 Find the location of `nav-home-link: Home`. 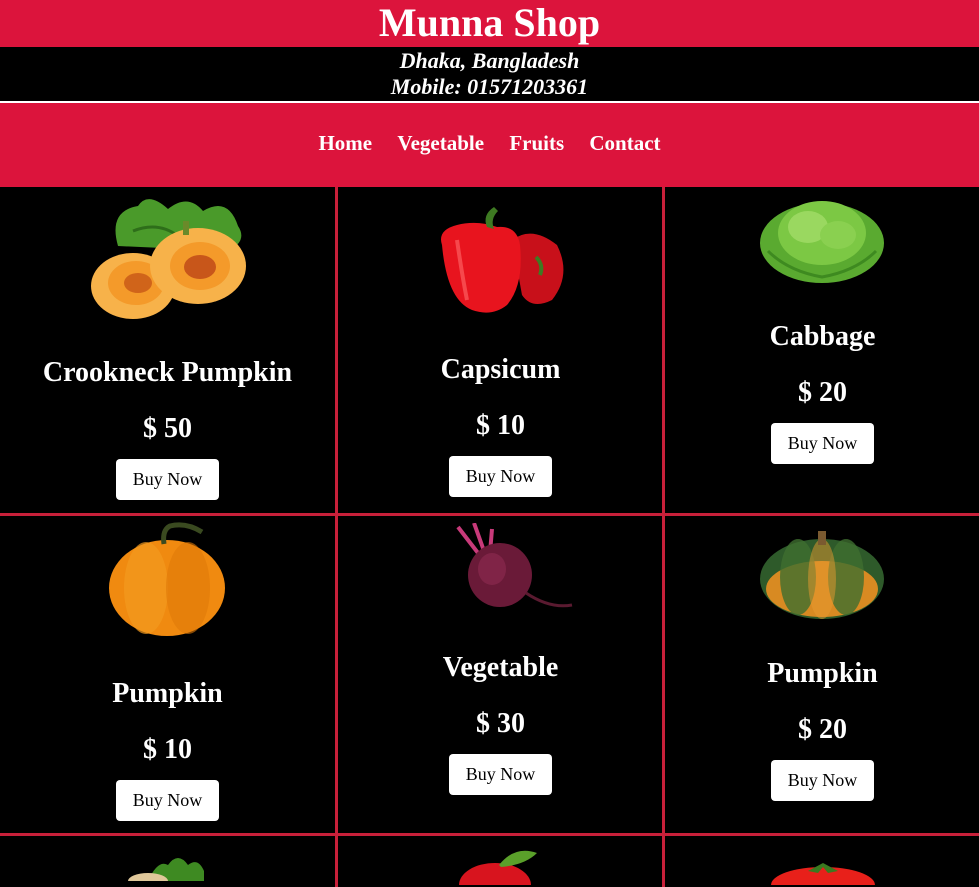

nav-home-link: Home is located at coordinates (345, 143).